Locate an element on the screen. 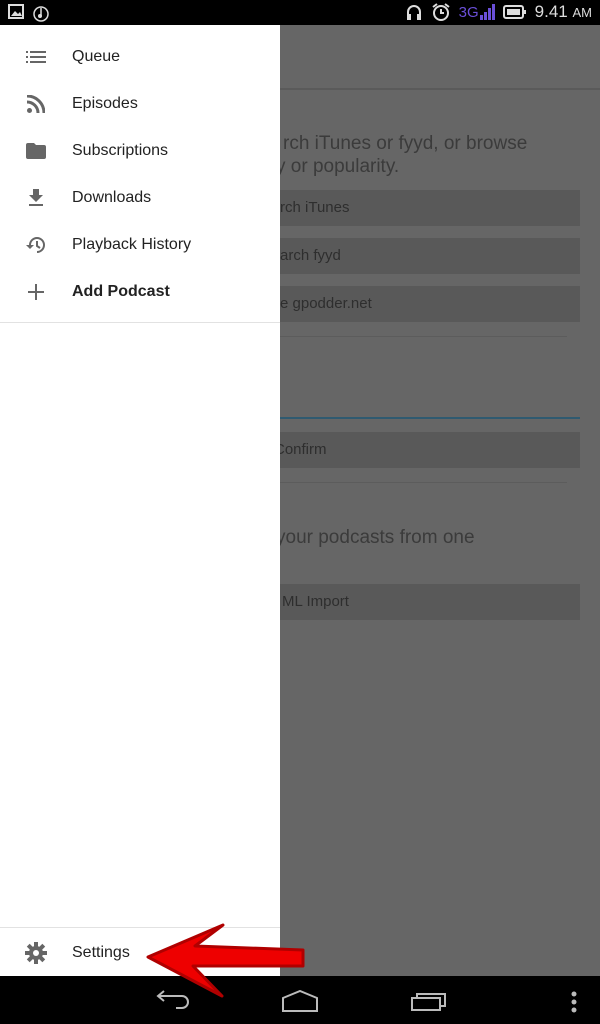  network-type: 3G is located at coordinates (468, 12).